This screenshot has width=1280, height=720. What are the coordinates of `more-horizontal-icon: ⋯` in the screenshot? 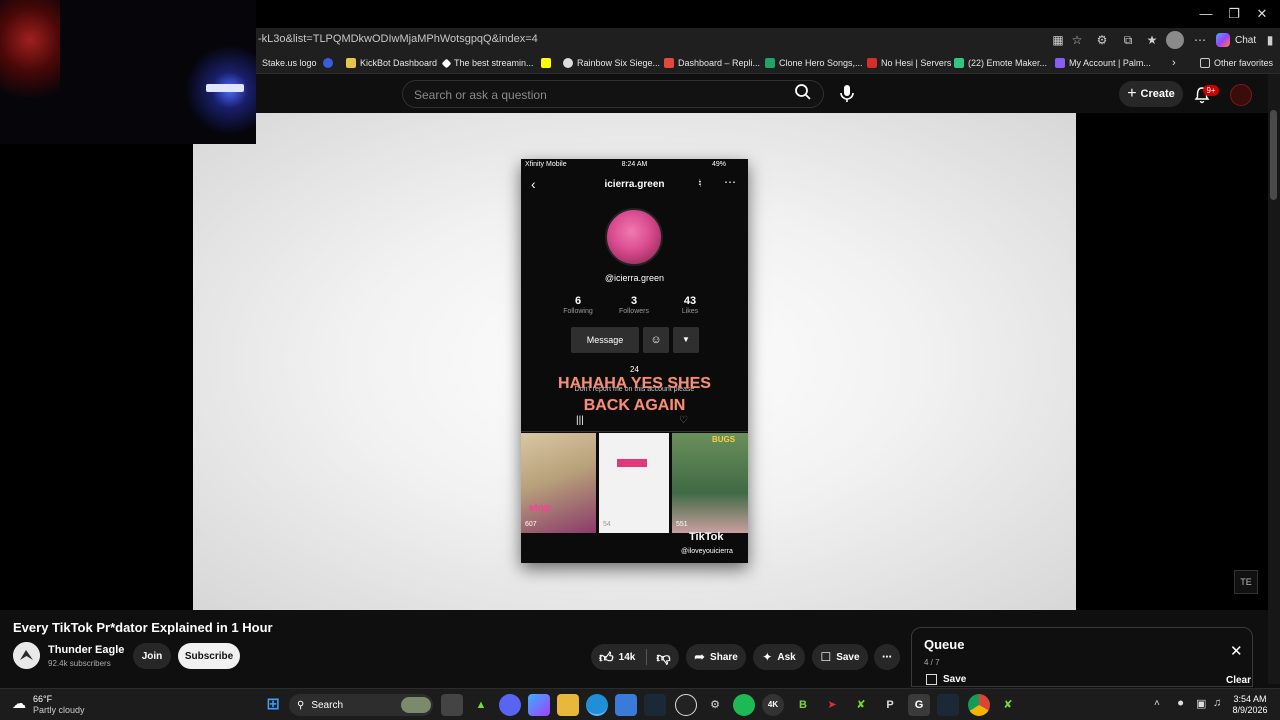 It's located at (887, 657).